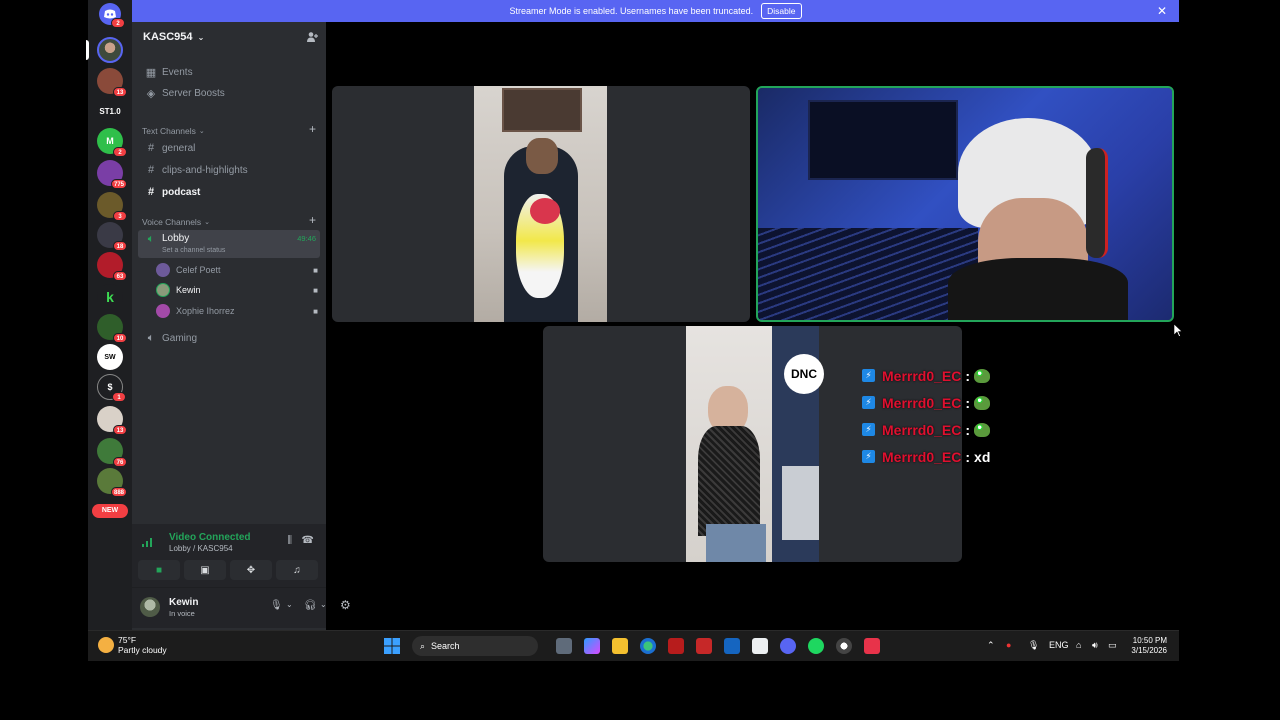 Image resolution: width=1280 pixels, height=720 pixels. What do you see at coordinates (736, 543) in the screenshot?
I see `jeans-image` at bounding box center [736, 543].